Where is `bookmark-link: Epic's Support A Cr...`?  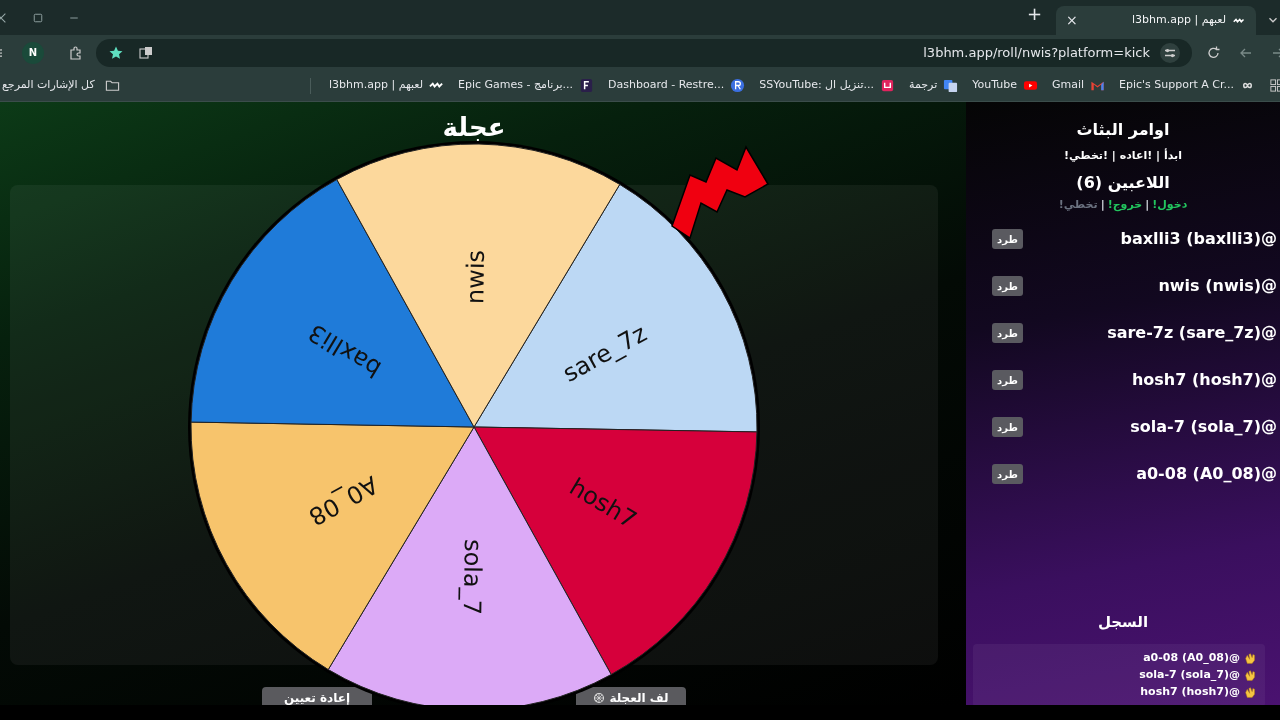
bookmark-link: Epic's Support A Cr... is located at coordinates (1176, 85).